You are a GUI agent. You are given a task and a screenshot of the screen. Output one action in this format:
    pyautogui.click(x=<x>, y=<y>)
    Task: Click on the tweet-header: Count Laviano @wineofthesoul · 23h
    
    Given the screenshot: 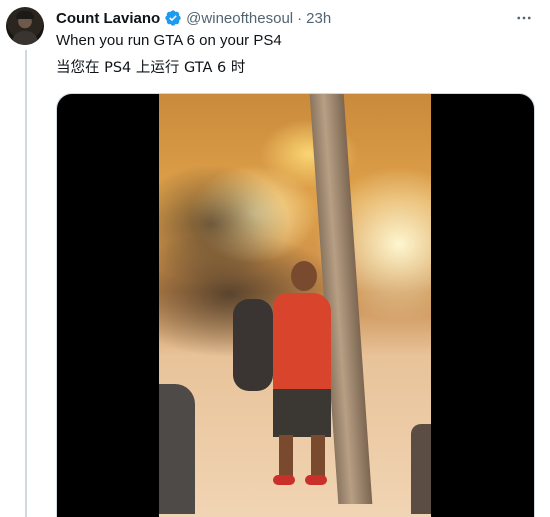 What is the action you would take?
    pyautogui.click(x=193, y=18)
    